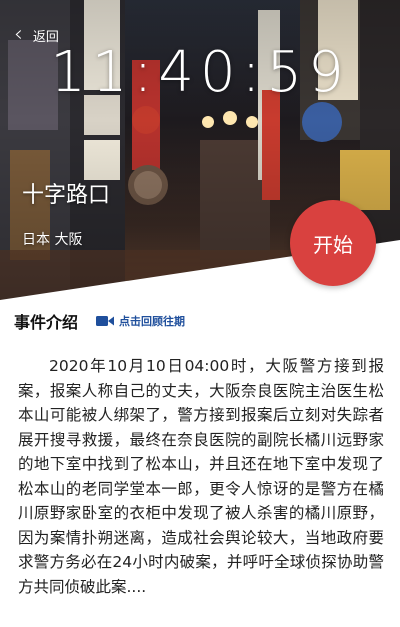 The image size is (400, 627). I want to click on location-name: 十字路口, so click(66, 195).